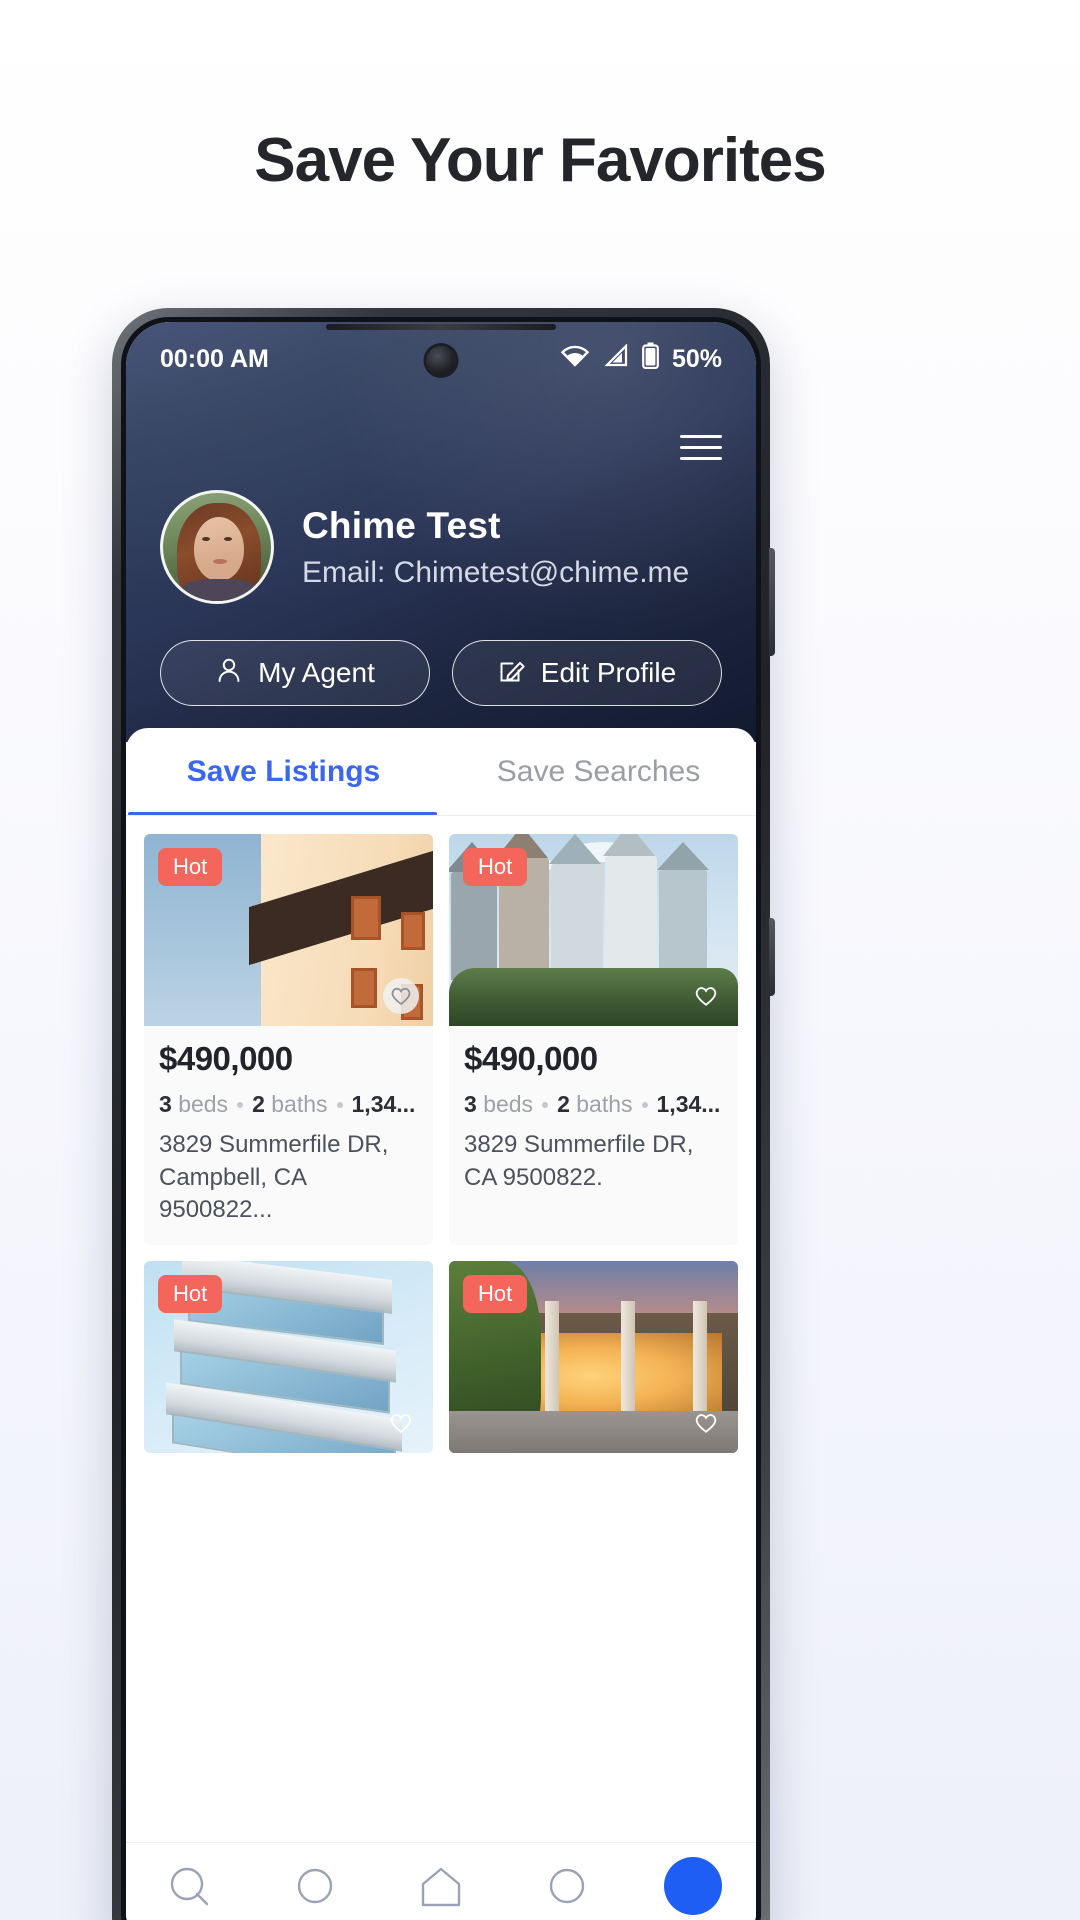  I want to click on tab-save-listings: Save Listings, so click(283, 772).